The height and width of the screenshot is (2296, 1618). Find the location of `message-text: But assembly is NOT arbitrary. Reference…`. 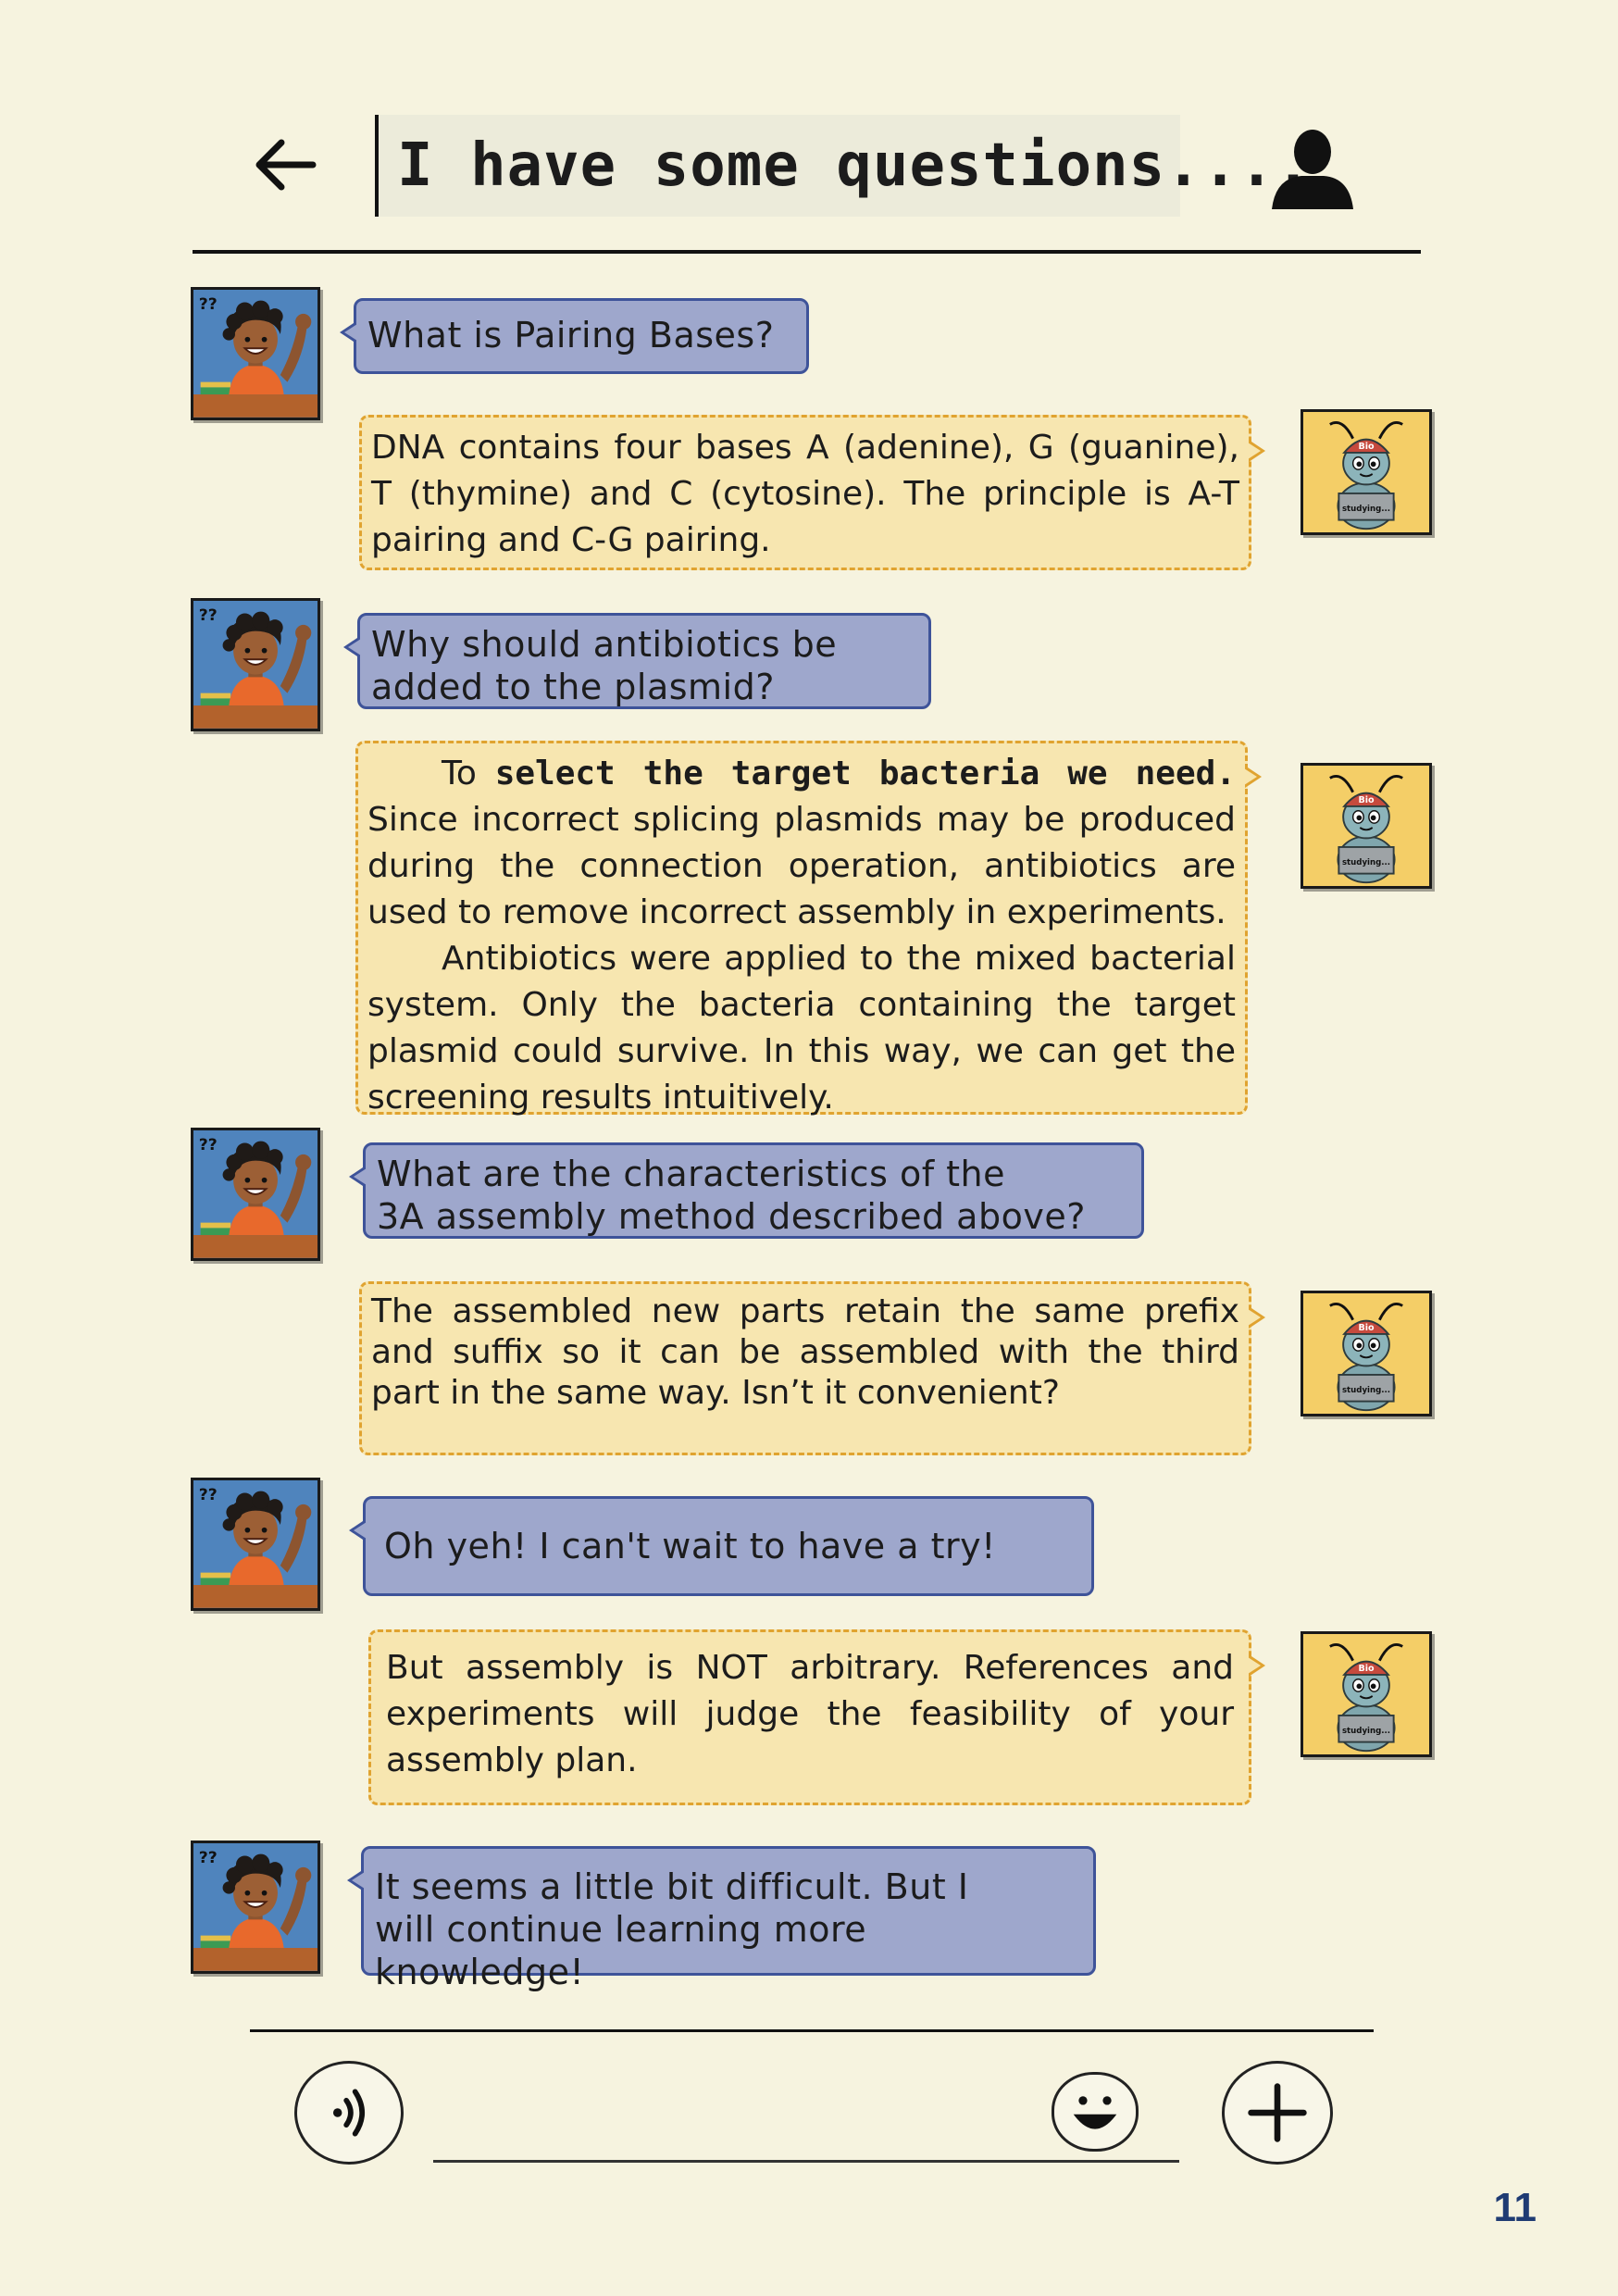

message-text: But assembly is NOT arbitrary. Reference… is located at coordinates (810, 1714).